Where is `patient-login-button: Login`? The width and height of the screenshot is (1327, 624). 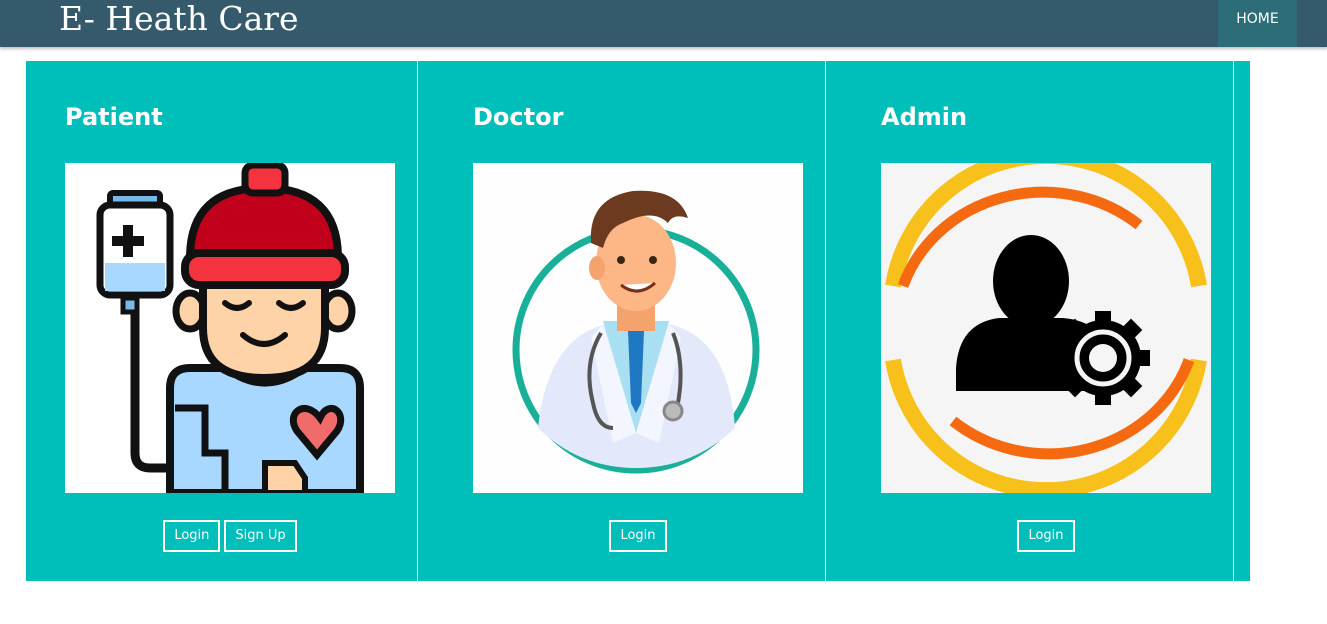
patient-login-button: Login is located at coordinates (192, 536).